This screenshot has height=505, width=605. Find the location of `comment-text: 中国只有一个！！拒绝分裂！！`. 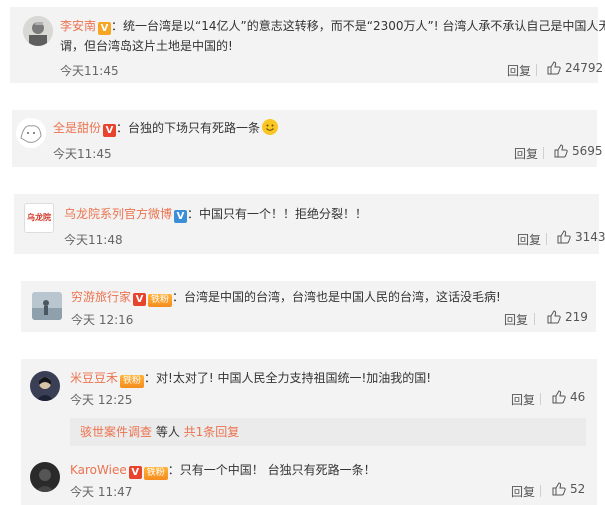

comment-text: 中国只有一个！！拒绝分裂！！ is located at coordinates (283, 214).